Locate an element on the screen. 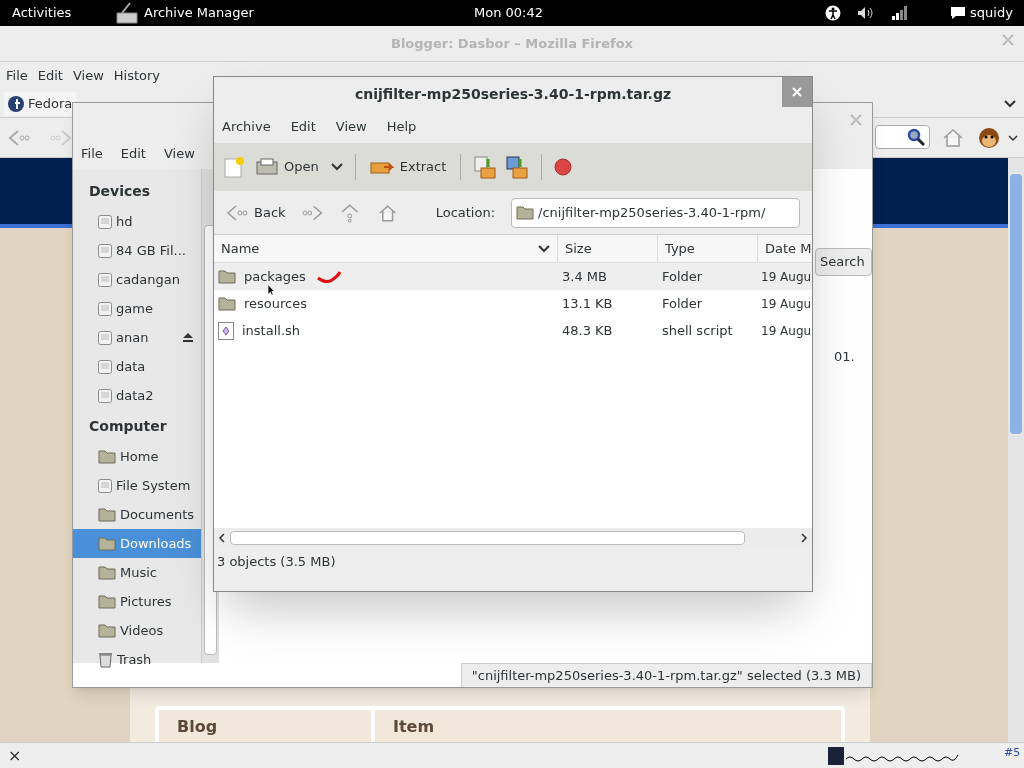  sidebar-item: data is located at coordinates (137, 366).